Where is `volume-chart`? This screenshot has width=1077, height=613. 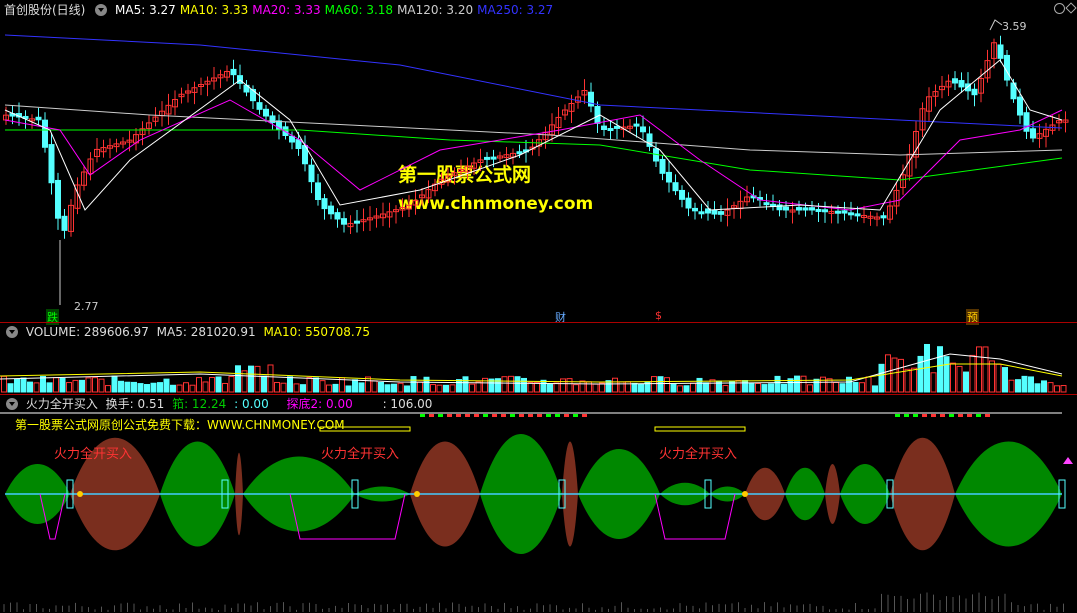
volume-chart is located at coordinates (538, 359).